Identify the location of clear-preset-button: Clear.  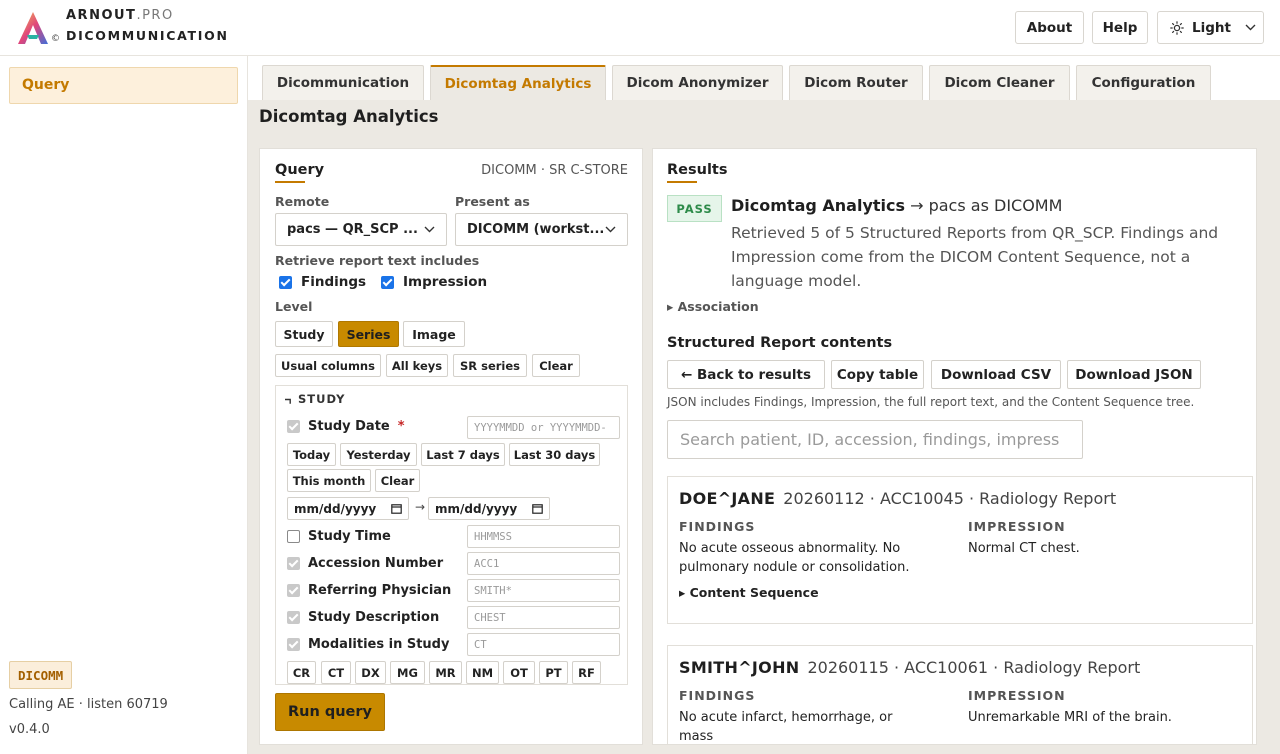
(556, 365).